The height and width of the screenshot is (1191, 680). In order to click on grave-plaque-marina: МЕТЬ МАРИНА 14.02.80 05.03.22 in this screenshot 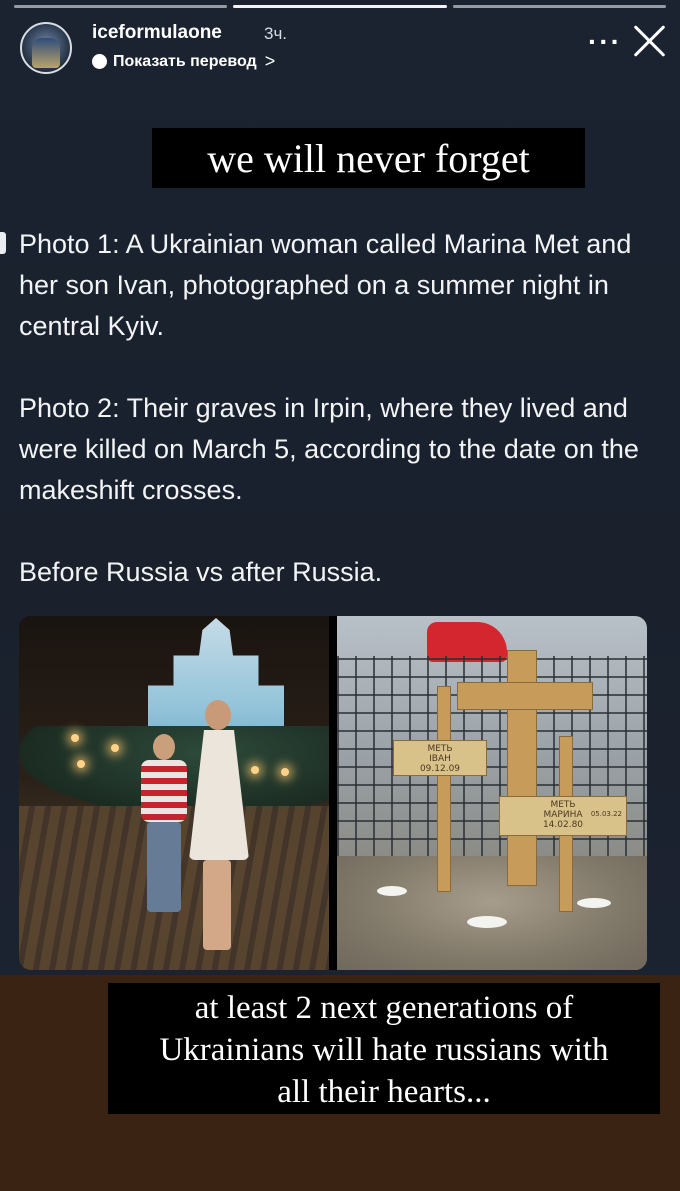, I will do `click(563, 816)`.